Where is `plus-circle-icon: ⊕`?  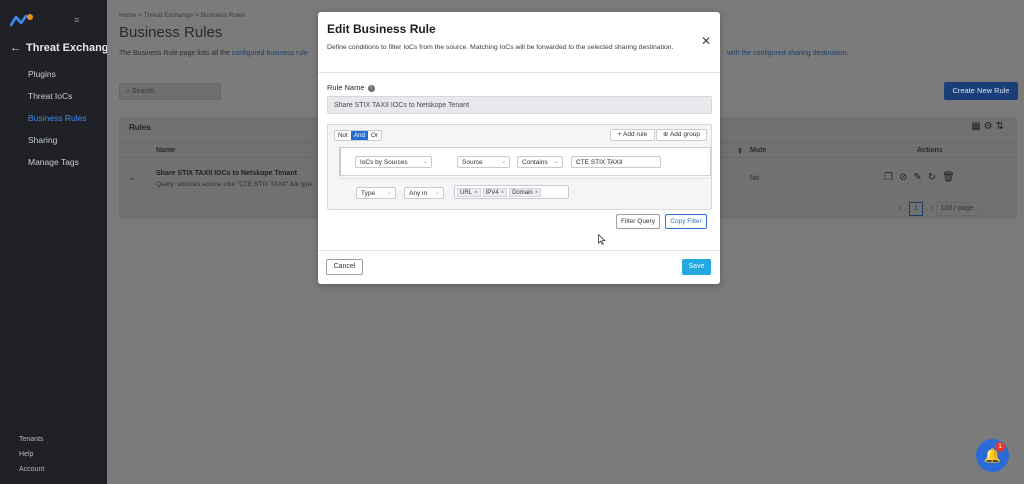
plus-circle-icon: ⊕ is located at coordinates (666, 134).